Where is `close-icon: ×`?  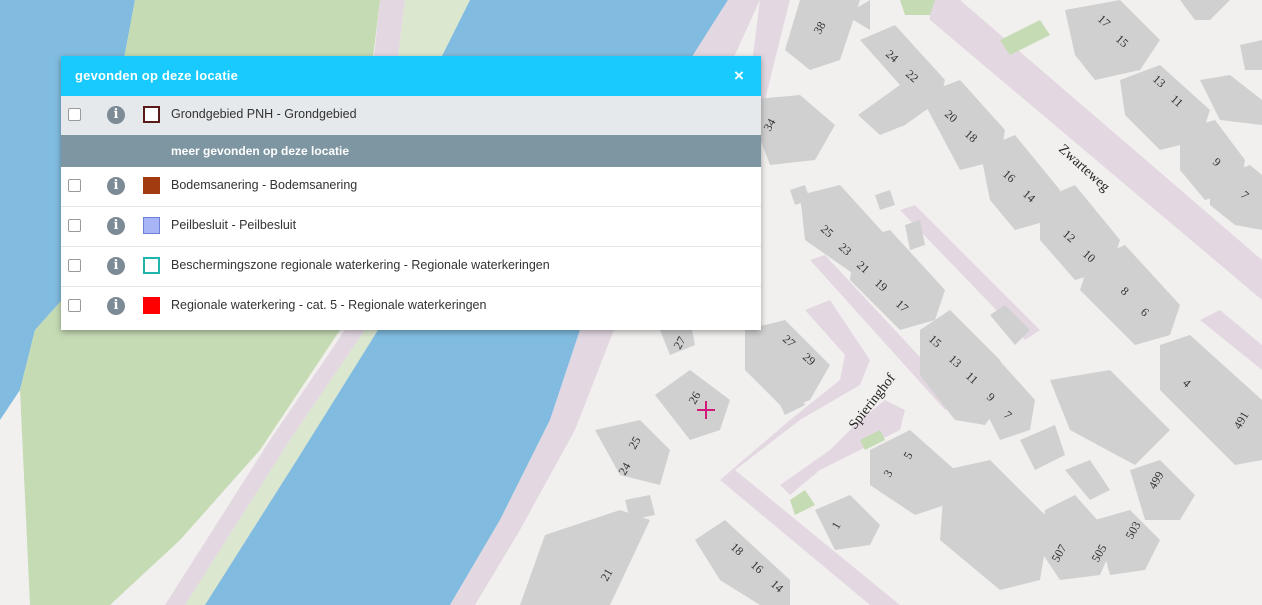 close-icon: × is located at coordinates (739, 76).